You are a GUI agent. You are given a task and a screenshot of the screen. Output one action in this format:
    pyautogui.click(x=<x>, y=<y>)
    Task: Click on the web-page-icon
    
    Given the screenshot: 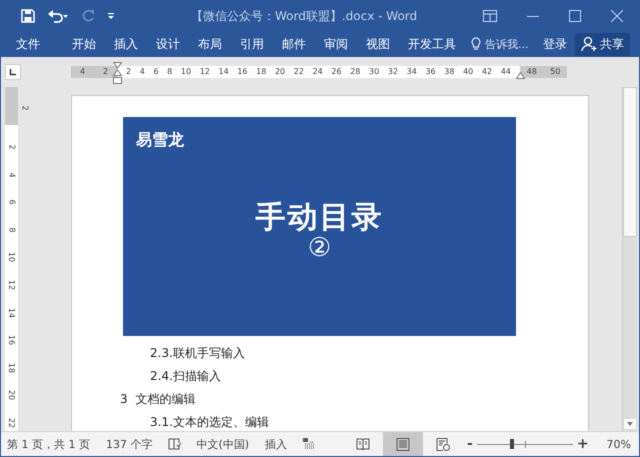 What is the action you would take?
    pyautogui.click(x=443, y=444)
    